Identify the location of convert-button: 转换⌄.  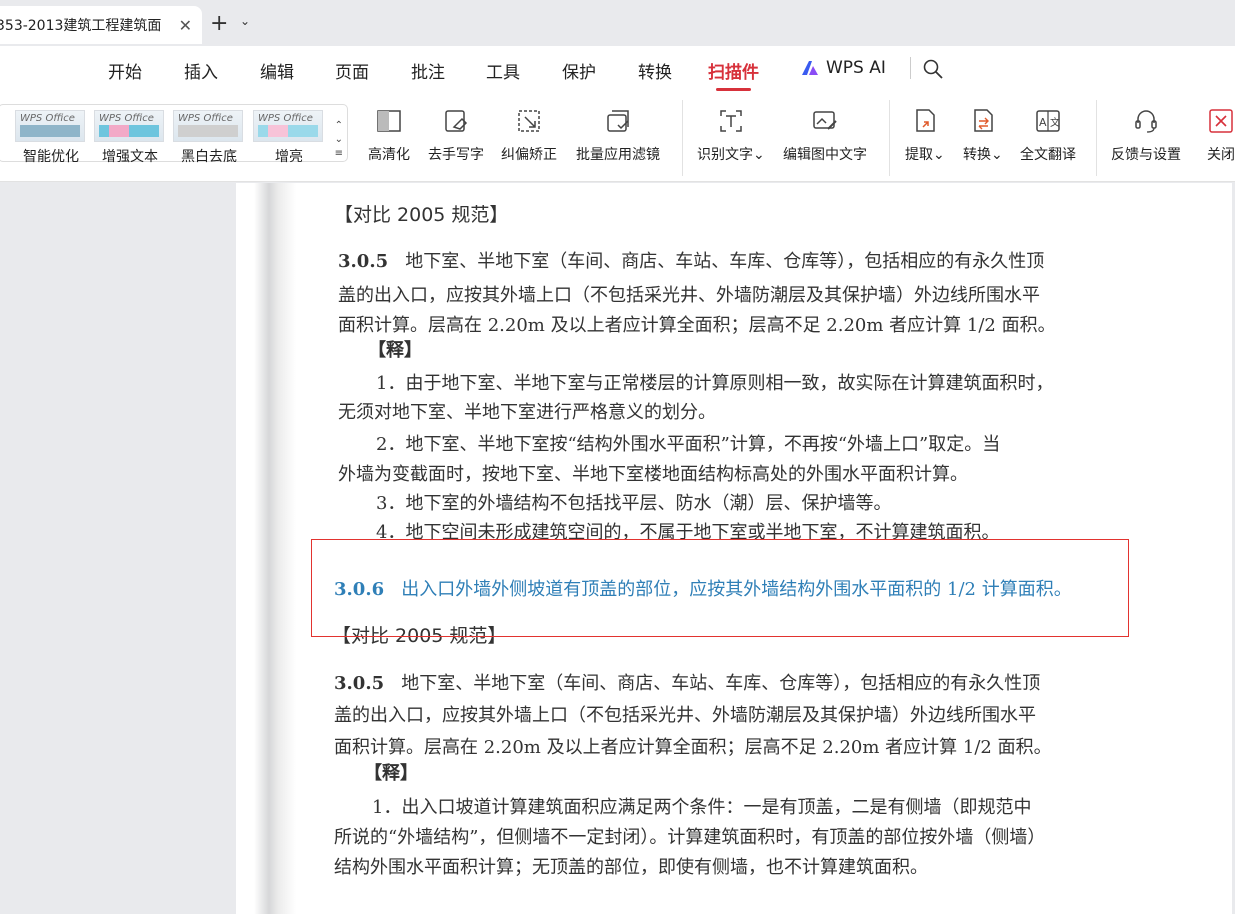
(983, 135).